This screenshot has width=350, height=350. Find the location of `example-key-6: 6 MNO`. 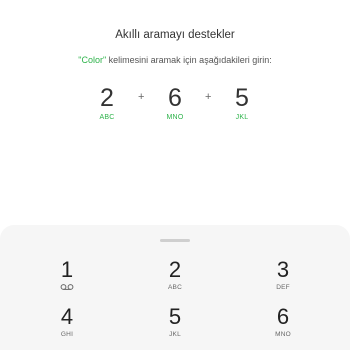

example-key-6: 6 MNO is located at coordinates (175, 102).